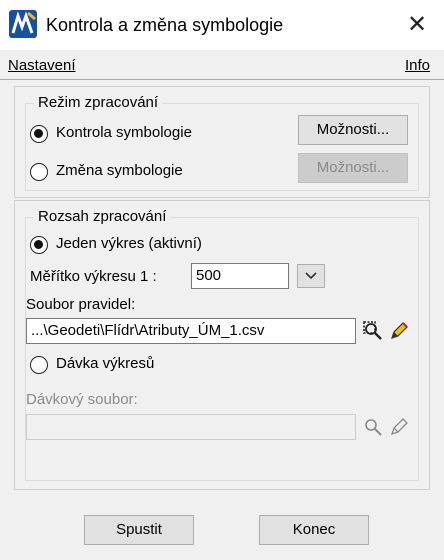  I want to click on menu-settings-label: Nastavení, so click(42, 65).